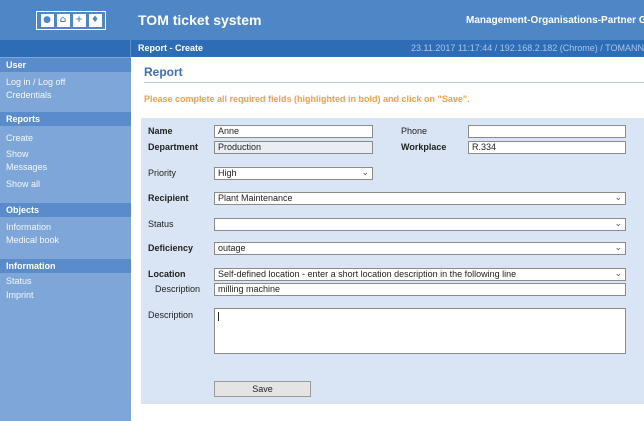 The image size is (644, 421). I want to click on deficiency-value: outage, so click(232, 248).